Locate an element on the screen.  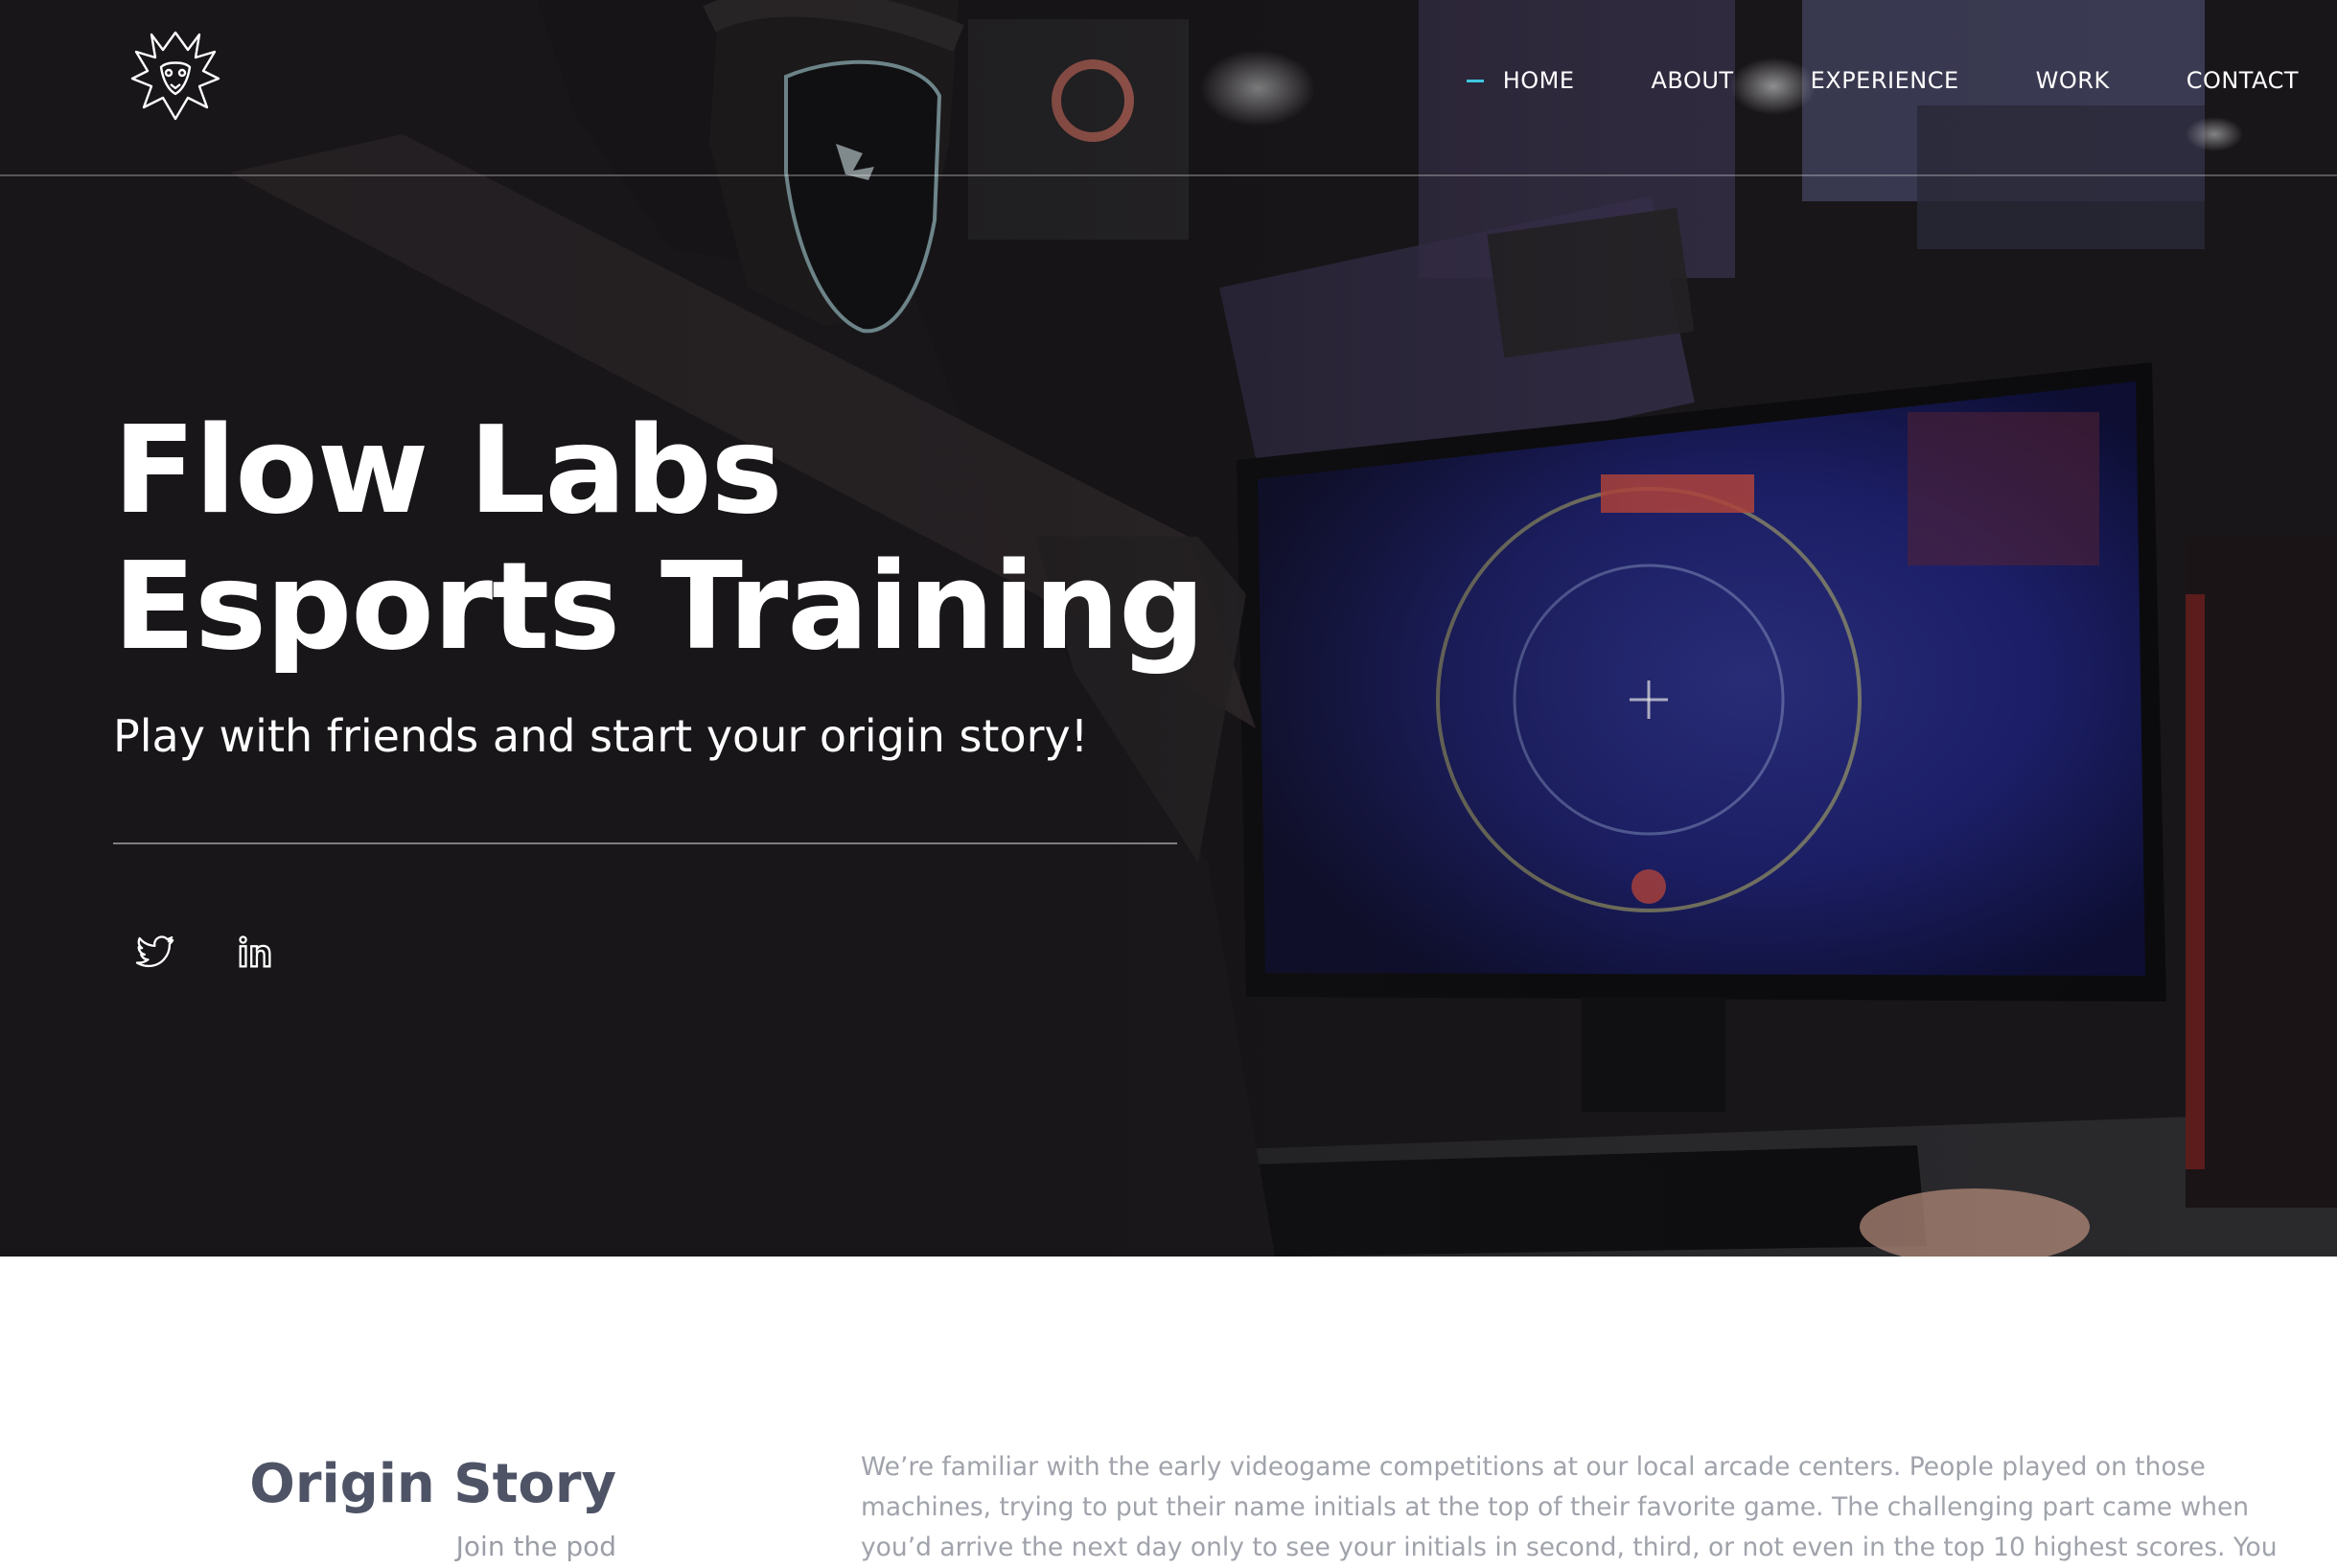
nav-home: HOME is located at coordinates (1520, 80).